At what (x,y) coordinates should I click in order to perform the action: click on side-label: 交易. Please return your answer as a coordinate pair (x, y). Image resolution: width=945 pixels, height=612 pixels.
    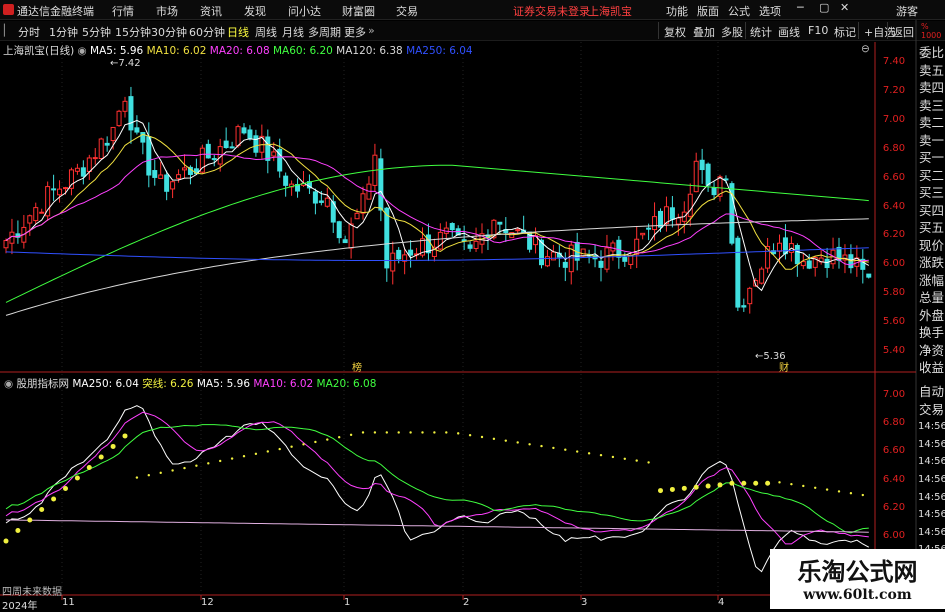
    Looking at the image, I should click on (931, 410).